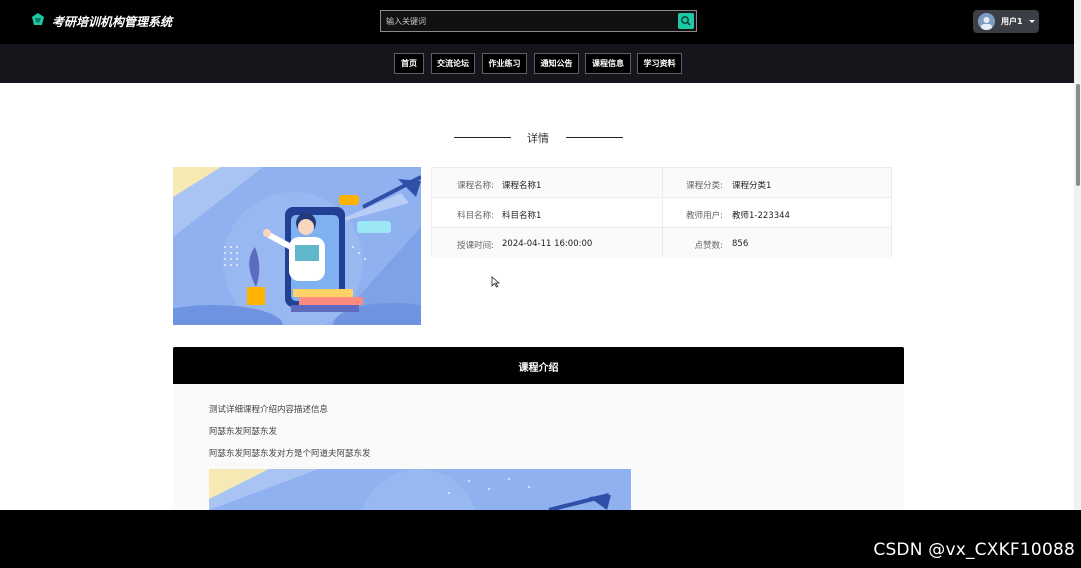 This screenshot has width=1081, height=568. What do you see at coordinates (269, 410) in the screenshot?
I see `intro-line: 测试详细课程介绍内容描述信息` at bounding box center [269, 410].